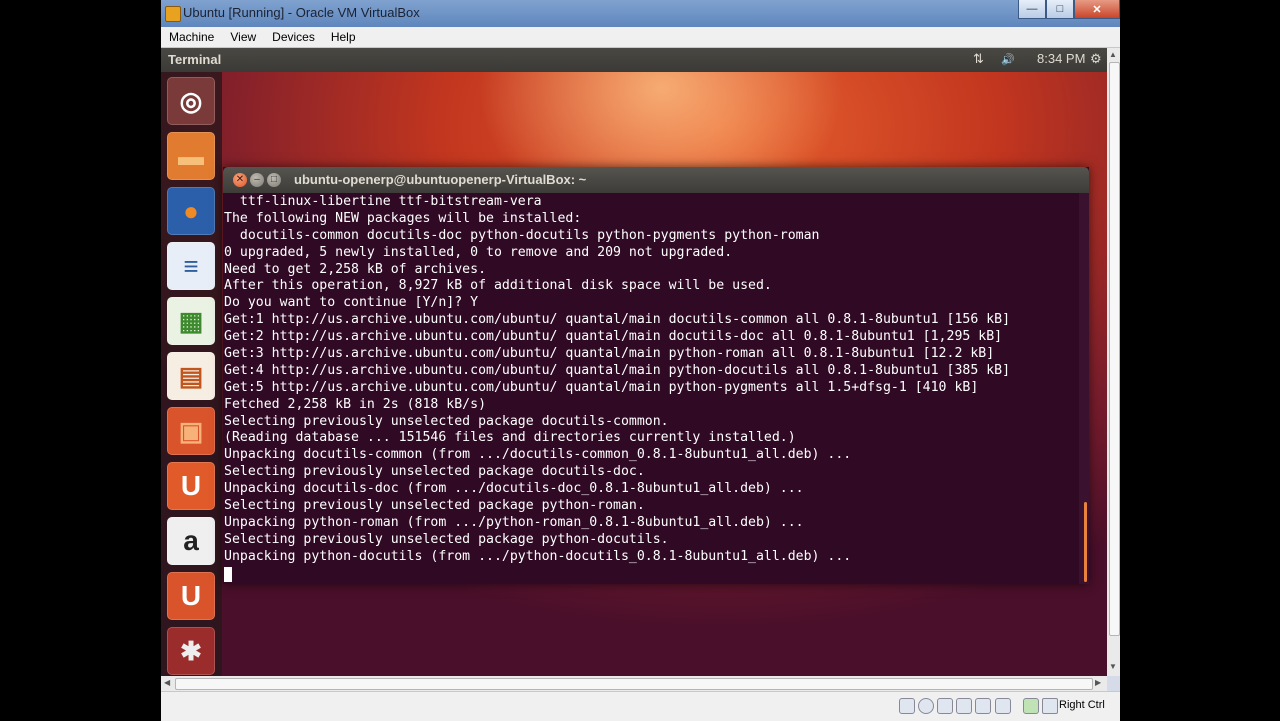 This screenshot has height=721, width=1280. Describe the element at coordinates (1113, 666) in the screenshot. I see `scroll-down-icon: ▼` at that location.